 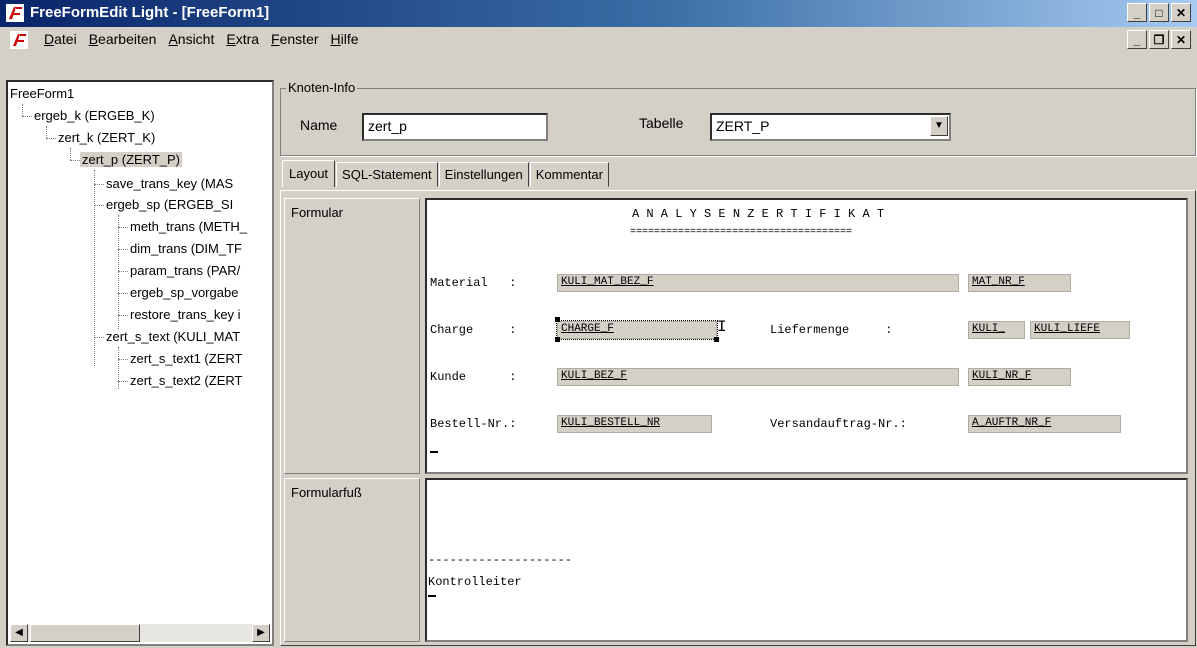 I want to click on child-minimize-button: _, so click(x=1137, y=39).